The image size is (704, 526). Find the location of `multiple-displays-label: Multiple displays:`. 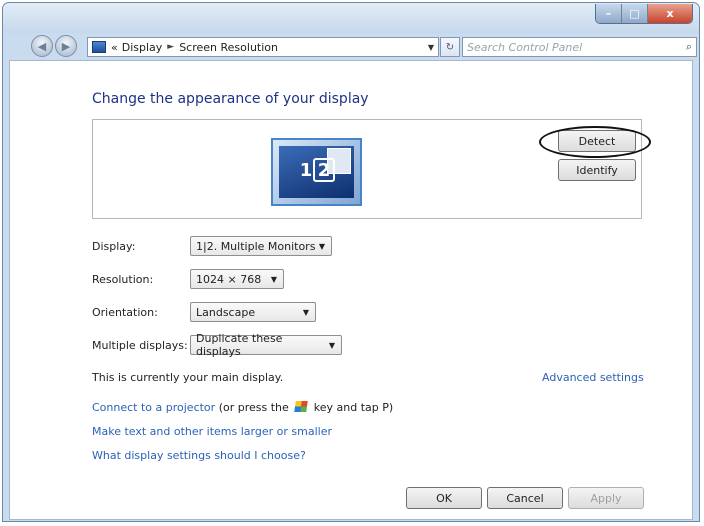

multiple-displays-label: Multiple displays: is located at coordinates (140, 345).